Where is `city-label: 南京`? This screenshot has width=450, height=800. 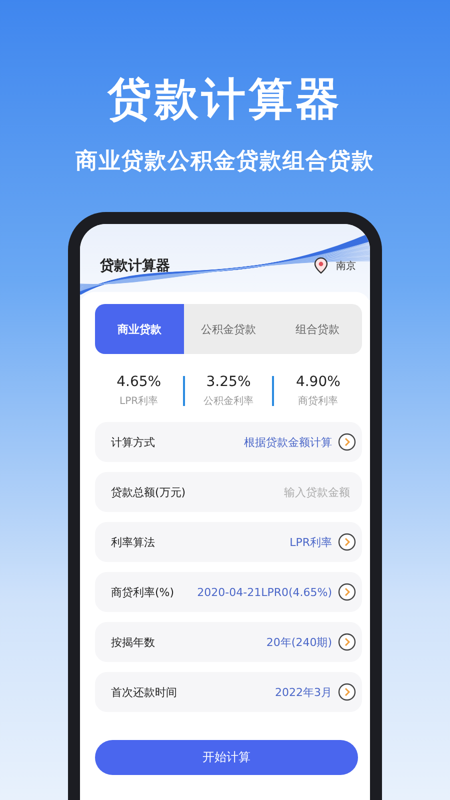 city-label: 南京 is located at coordinates (346, 266).